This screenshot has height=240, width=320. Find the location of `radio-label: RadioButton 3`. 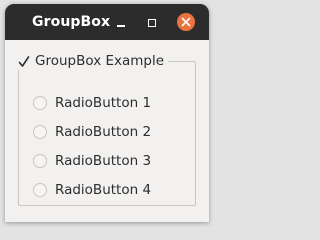

radio-label: RadioButton 3 is located at coordinates (103, 160).